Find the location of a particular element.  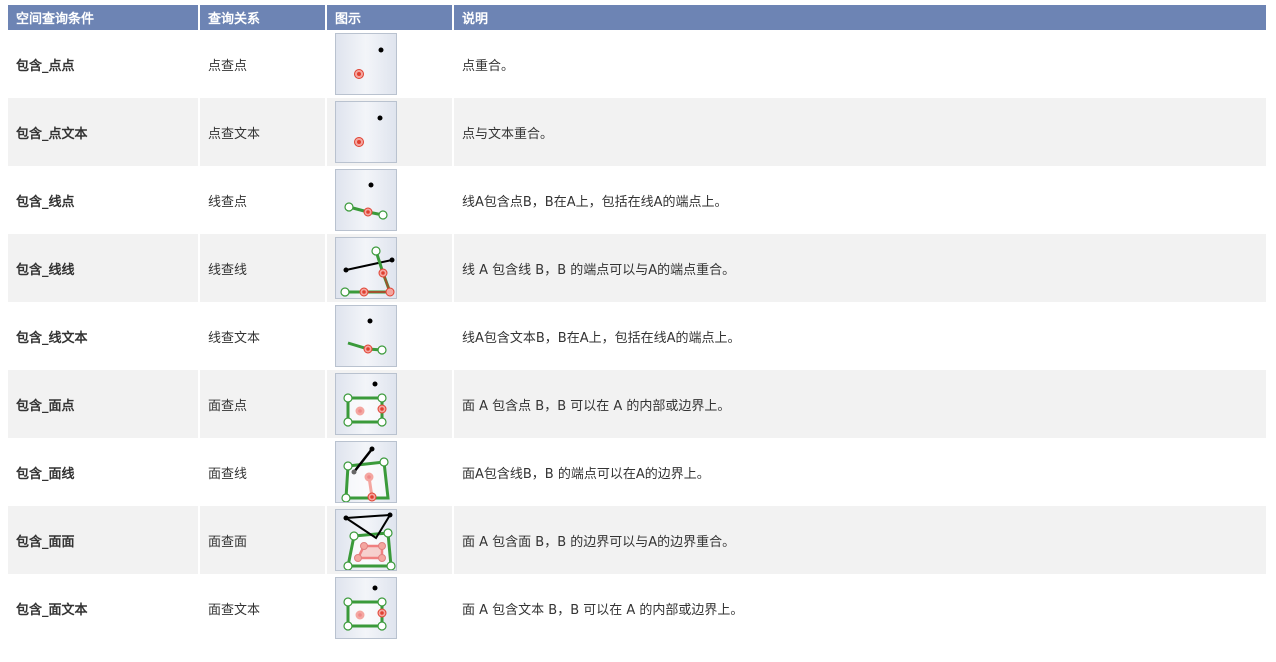

table-row: 包含_面线 面查线 面A包含线B，B 的端点可以在A的边界上。 is located at coordinates (637, 472).